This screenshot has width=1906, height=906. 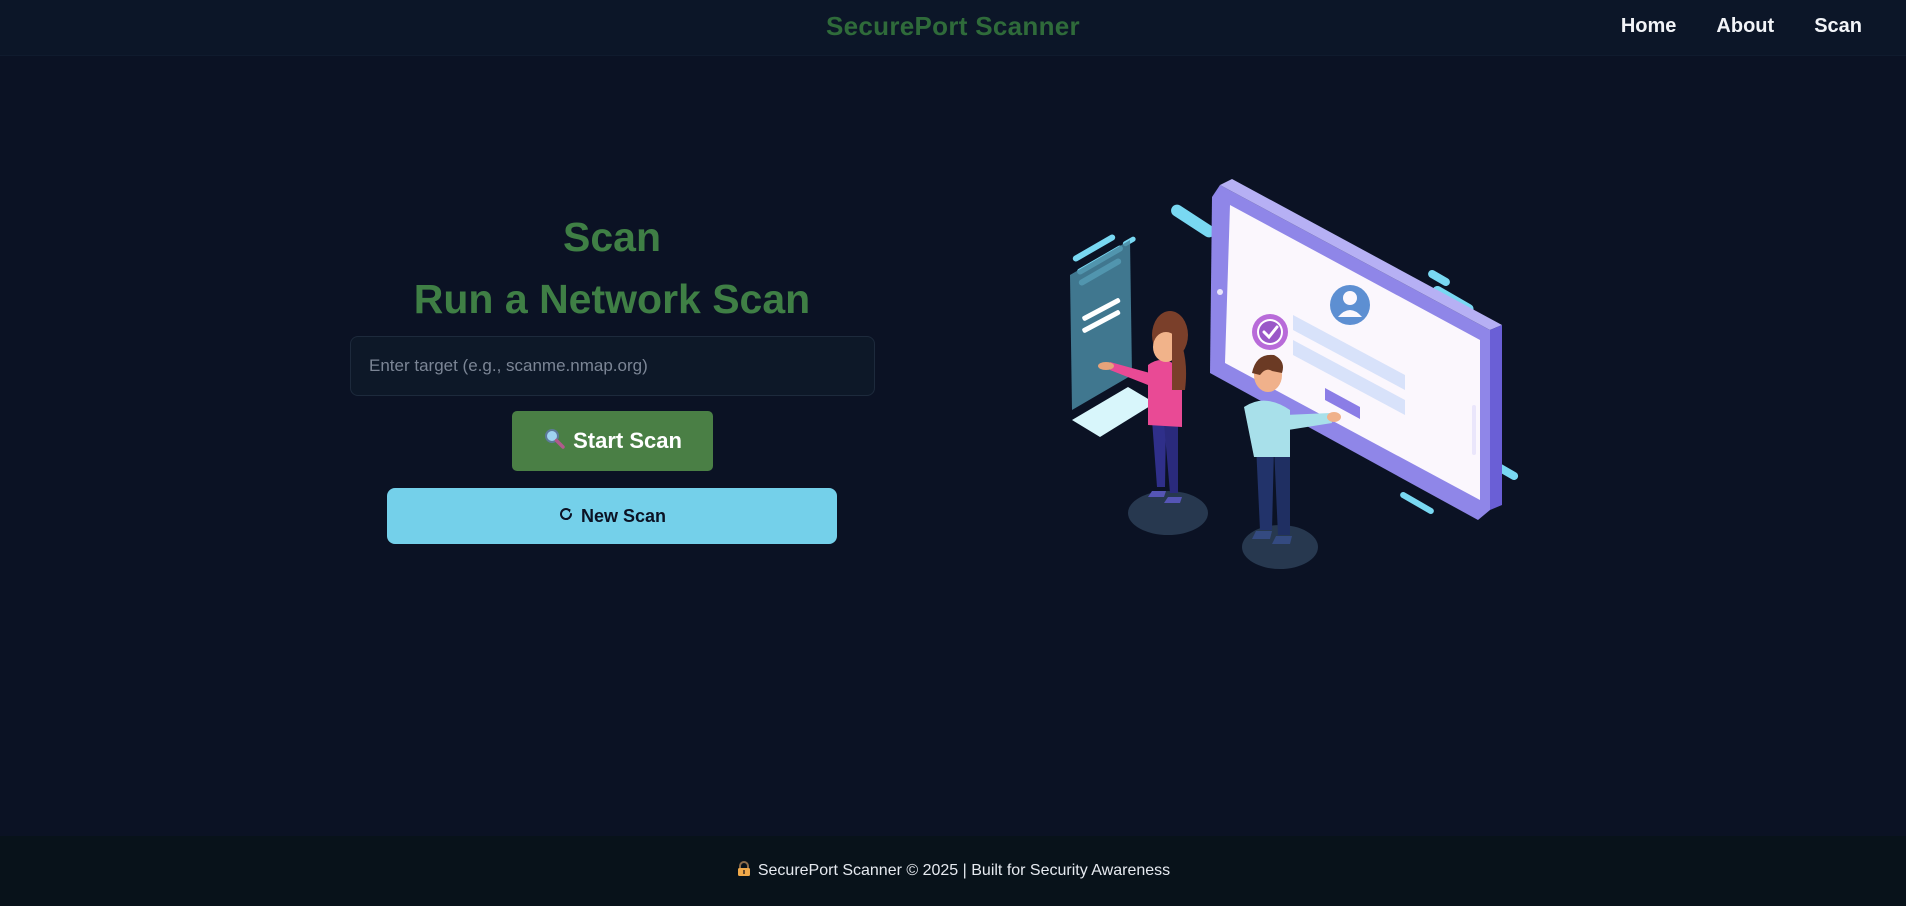 I want to click on start-scan-button: Start Scan, so click(x=612, y=441).